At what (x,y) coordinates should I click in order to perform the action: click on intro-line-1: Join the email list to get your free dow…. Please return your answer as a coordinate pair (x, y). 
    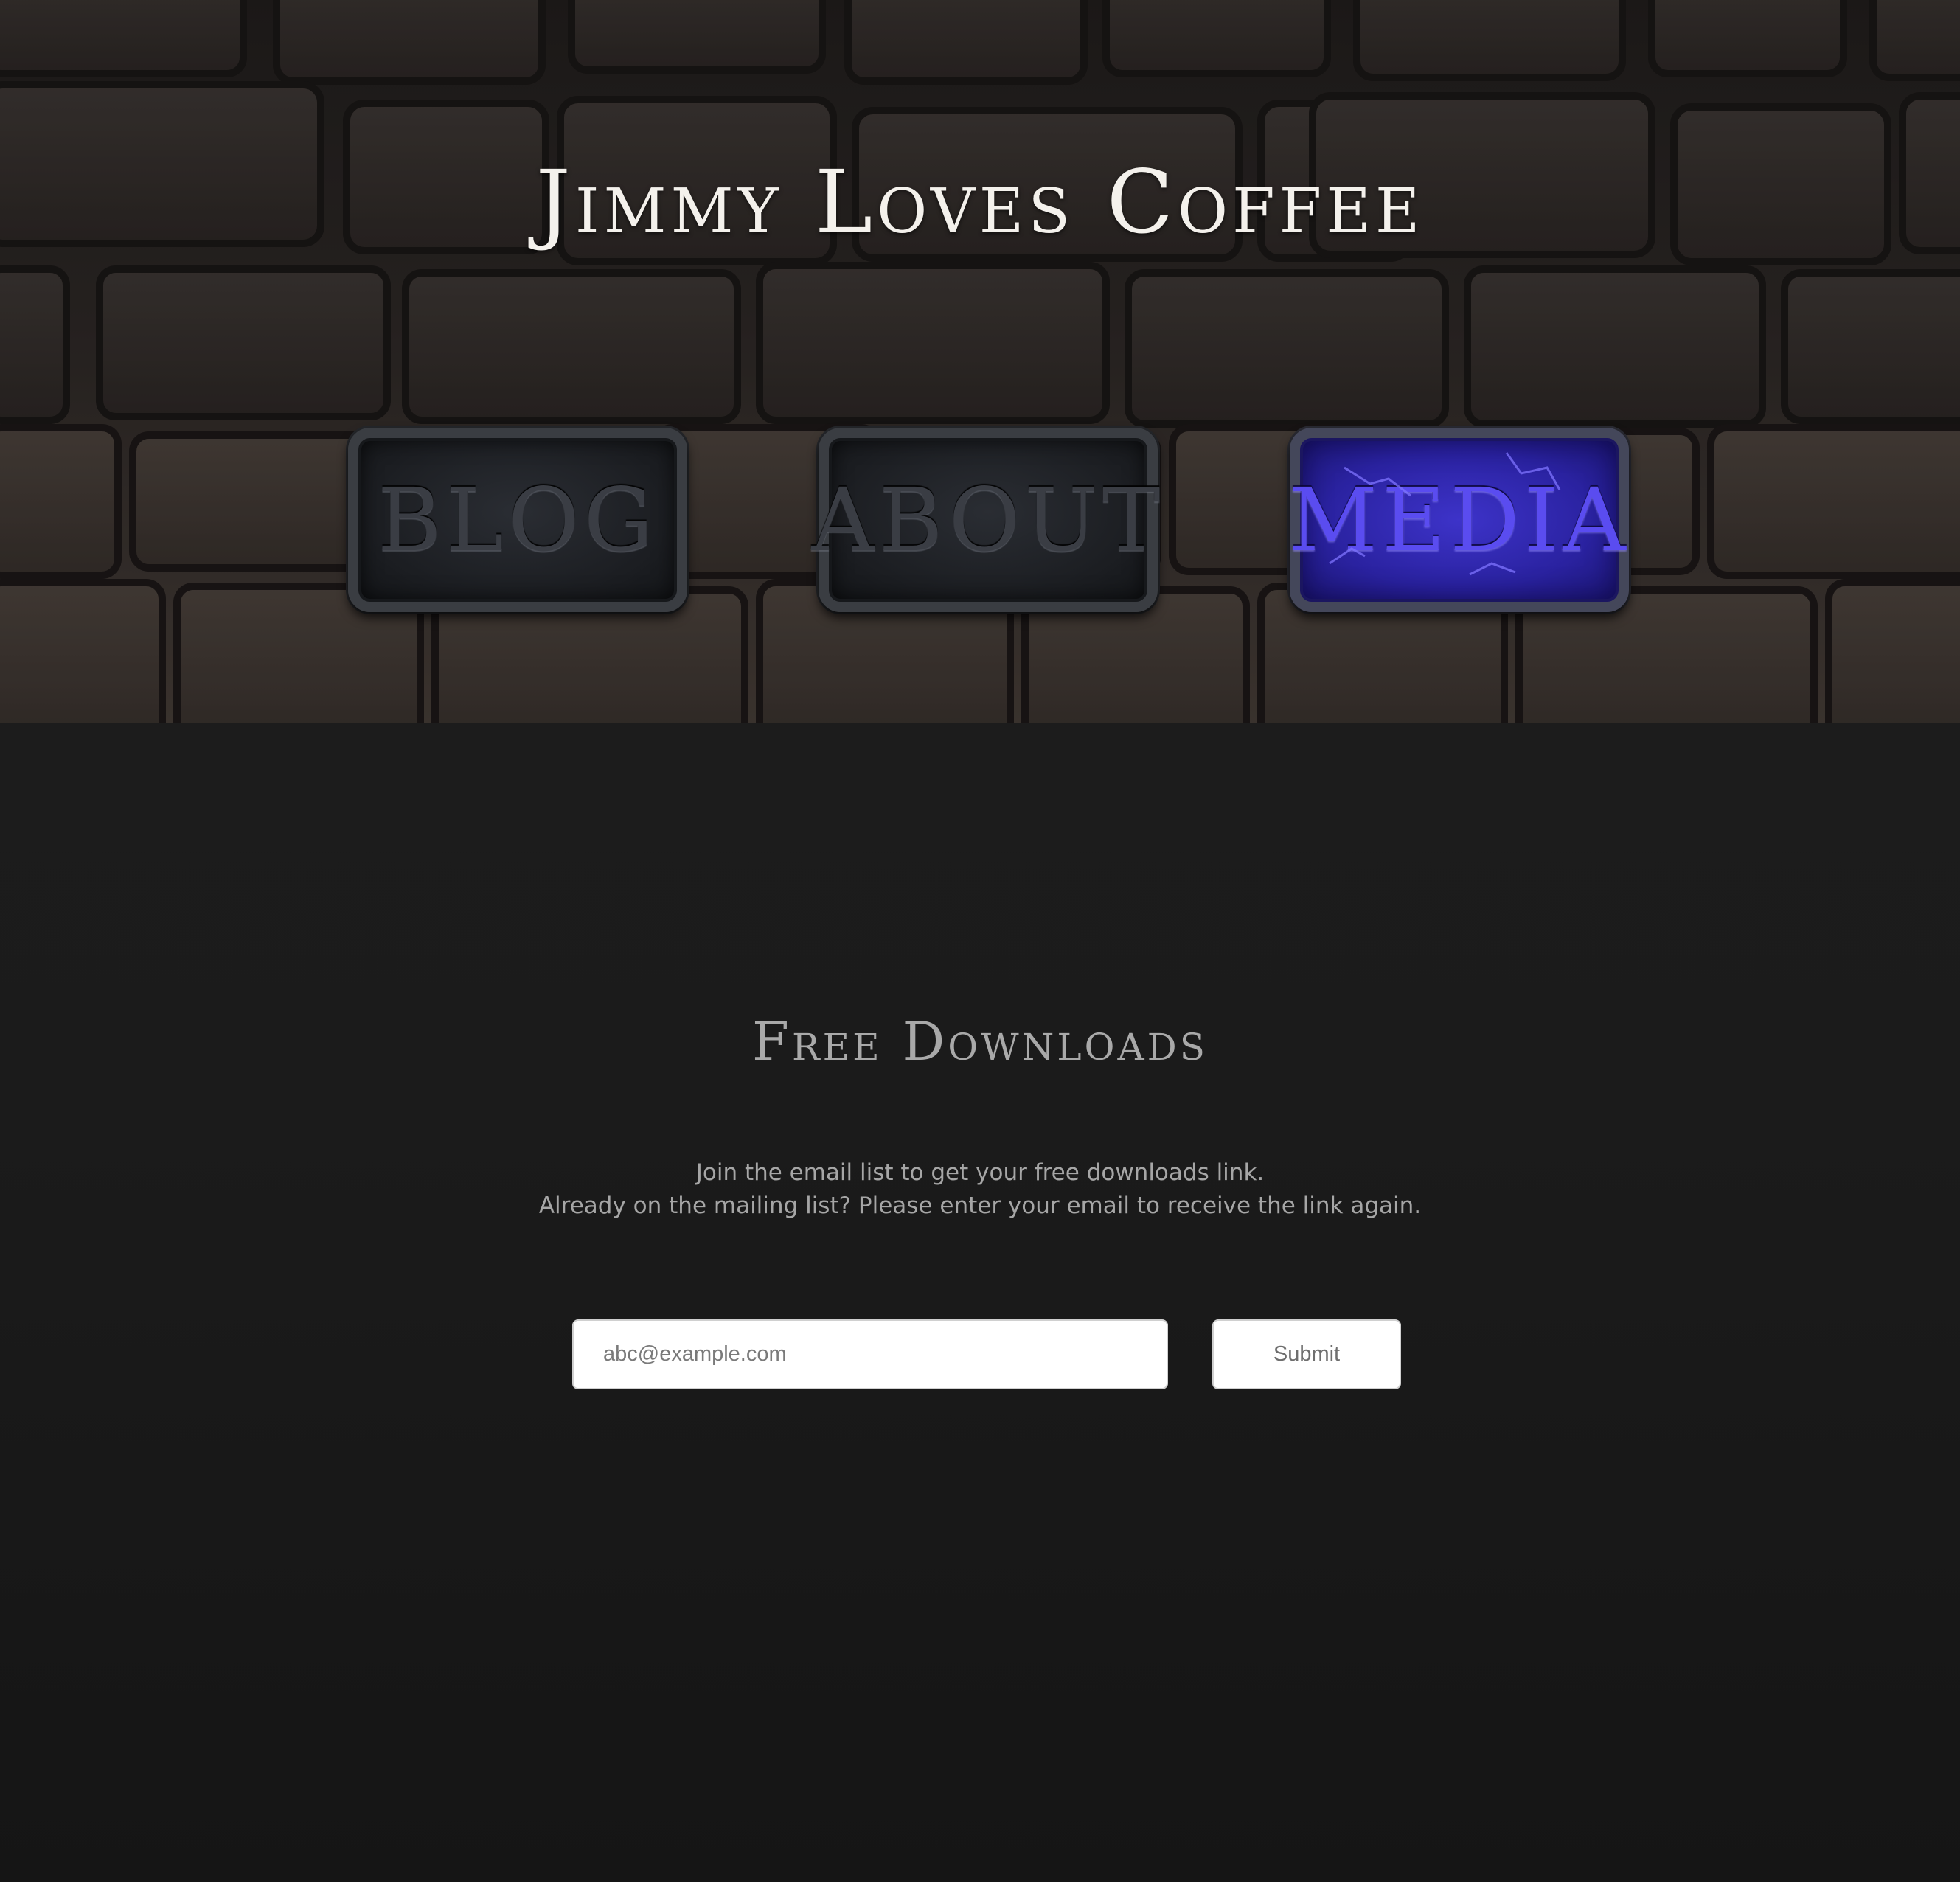
    Looking at the image, I should click on (980, 1172).